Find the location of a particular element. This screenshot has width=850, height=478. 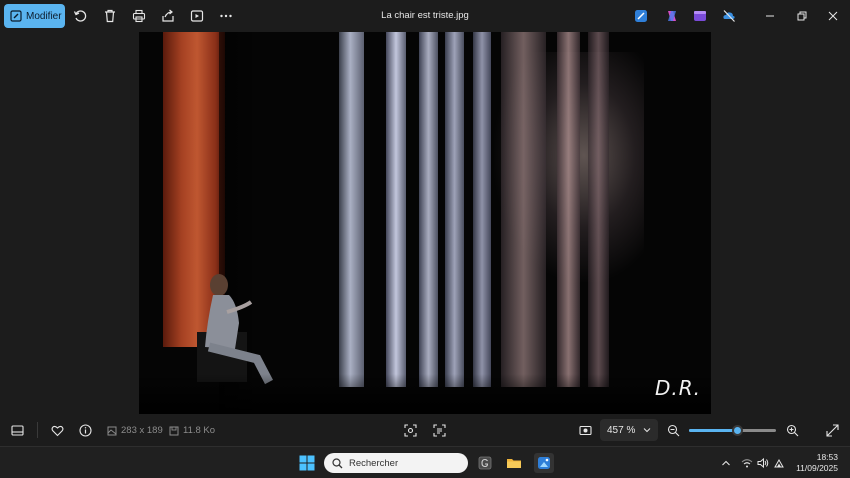

taskbar-search: Rechercher is located at coordinates (396, 463).